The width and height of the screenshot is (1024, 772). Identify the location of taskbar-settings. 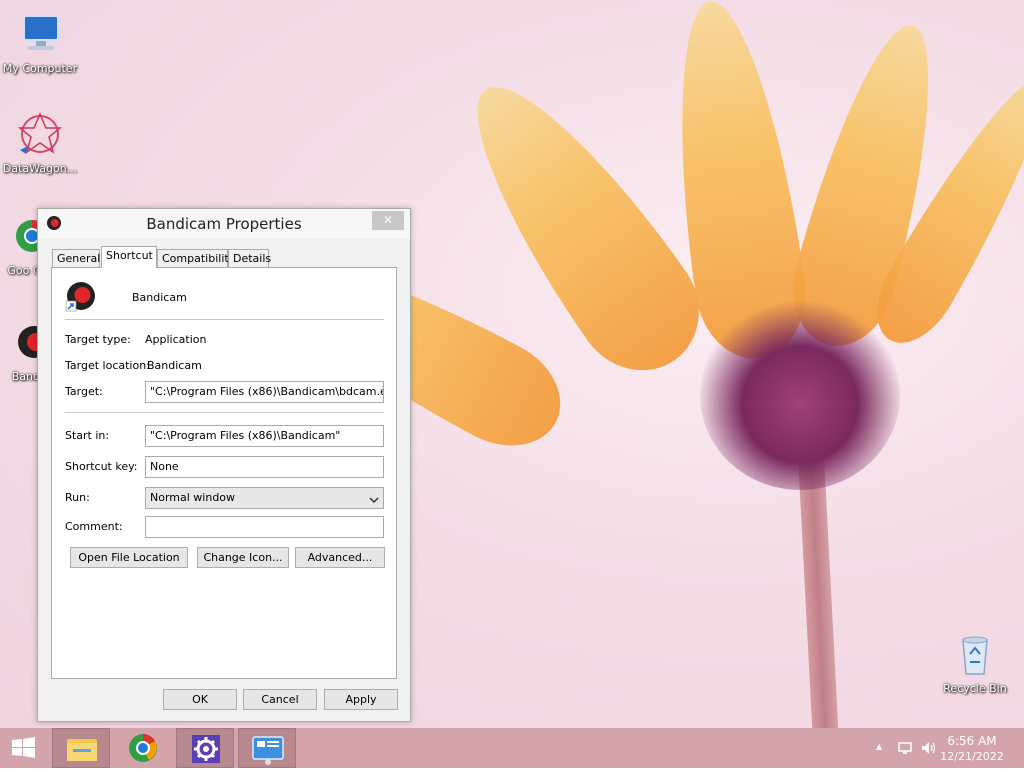
(205, 748).